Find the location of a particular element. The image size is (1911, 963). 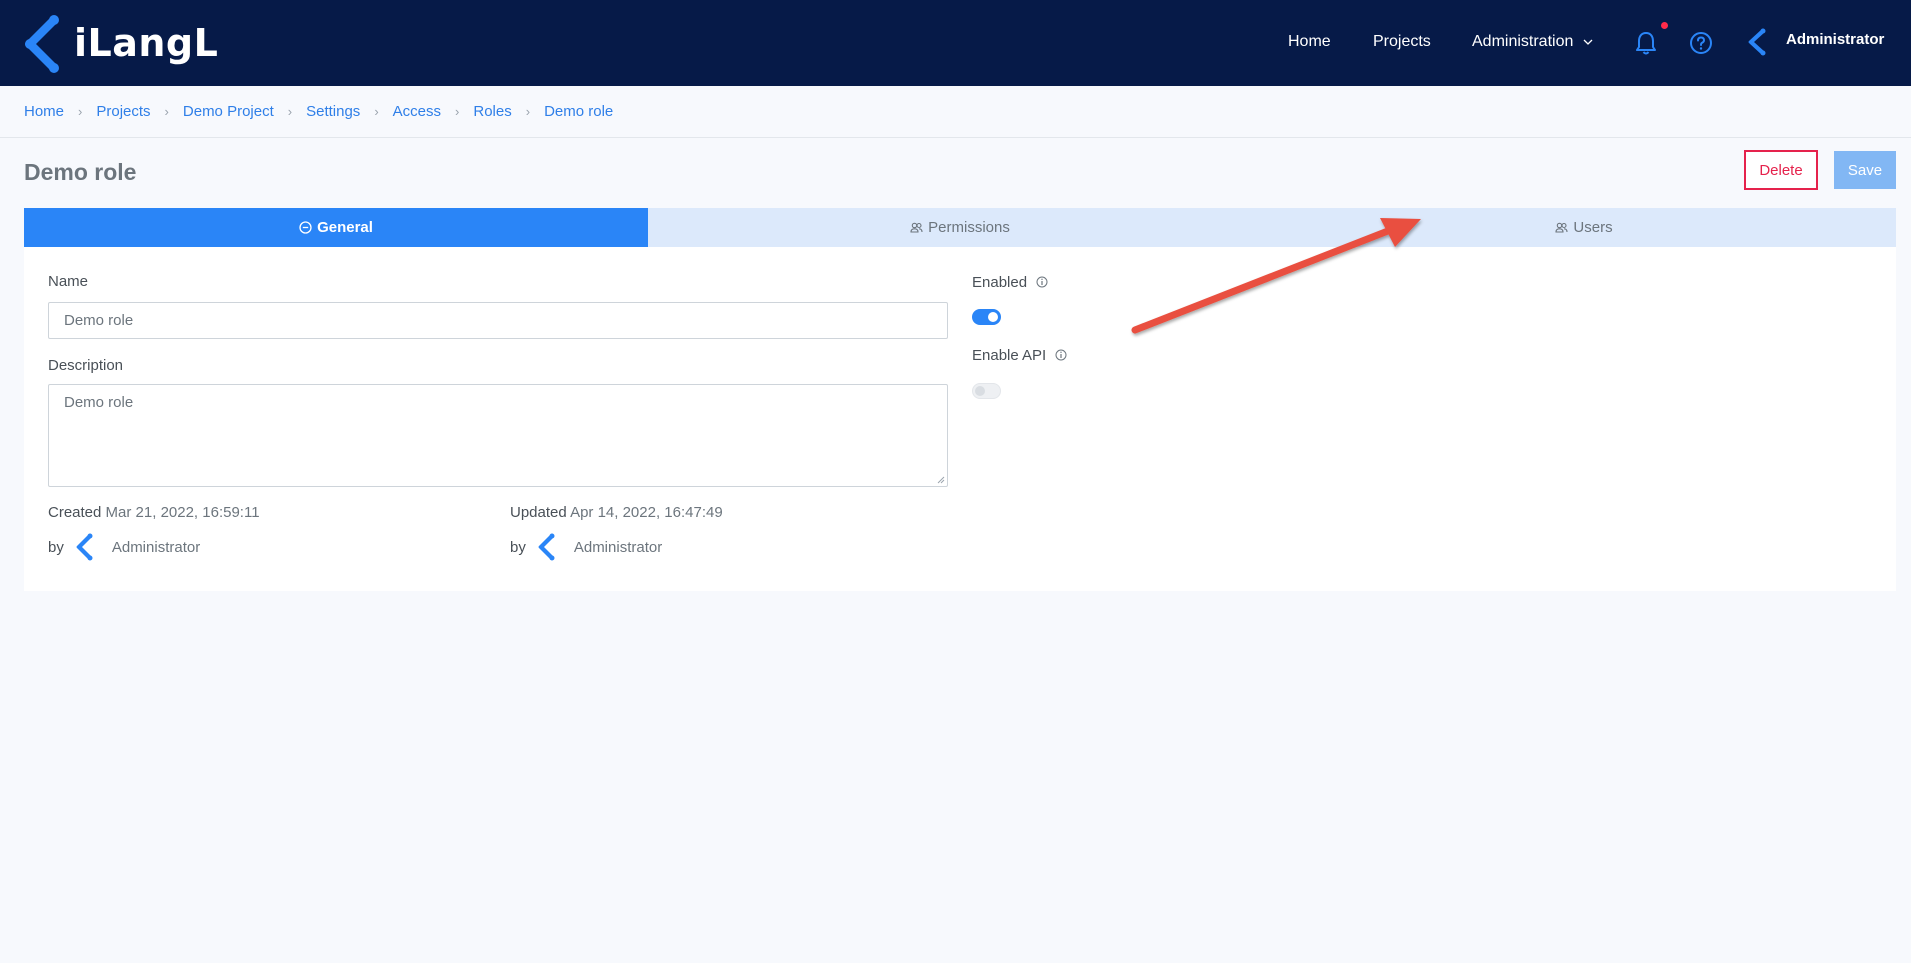

breadcrumb-demo-role: Demo role is located at coordinates (578, 111).